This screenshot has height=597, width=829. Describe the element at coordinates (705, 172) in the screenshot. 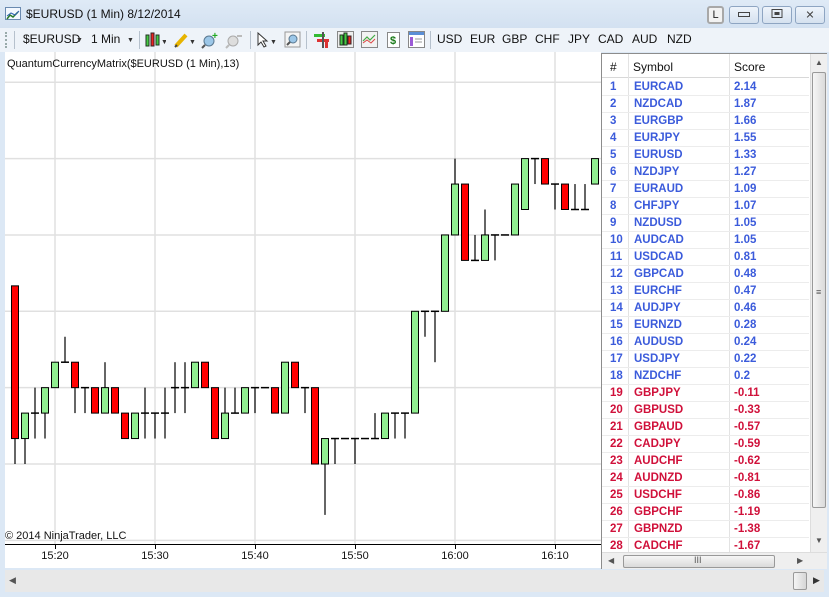

I see `matrix-row: 6 NZDJPY 1.27` at that location.